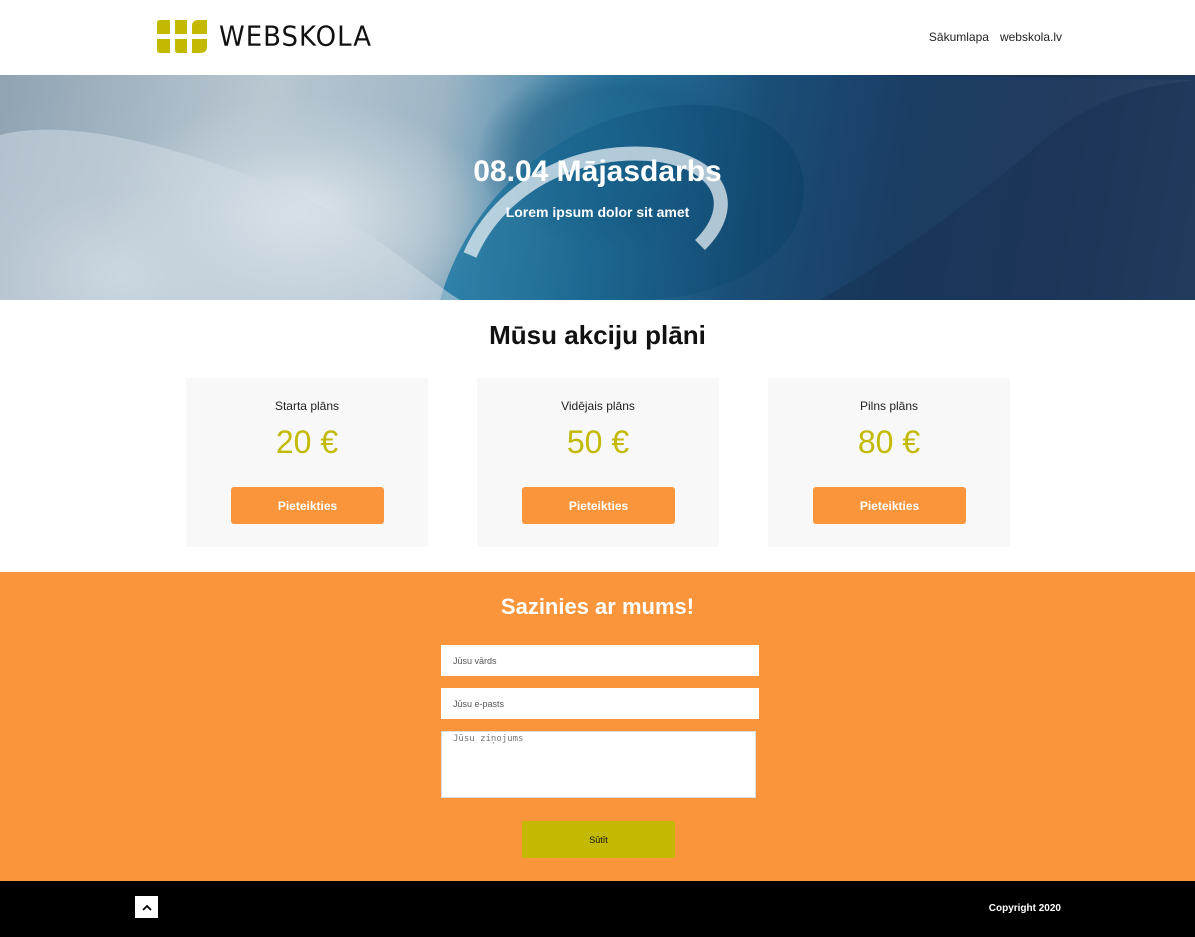 The width and height of the screenshot is (1195, 937). What do you see at coordinates (598, 442) in the screenshot?
I see `plan-price: 50 €` at bounding box center [598, 442].